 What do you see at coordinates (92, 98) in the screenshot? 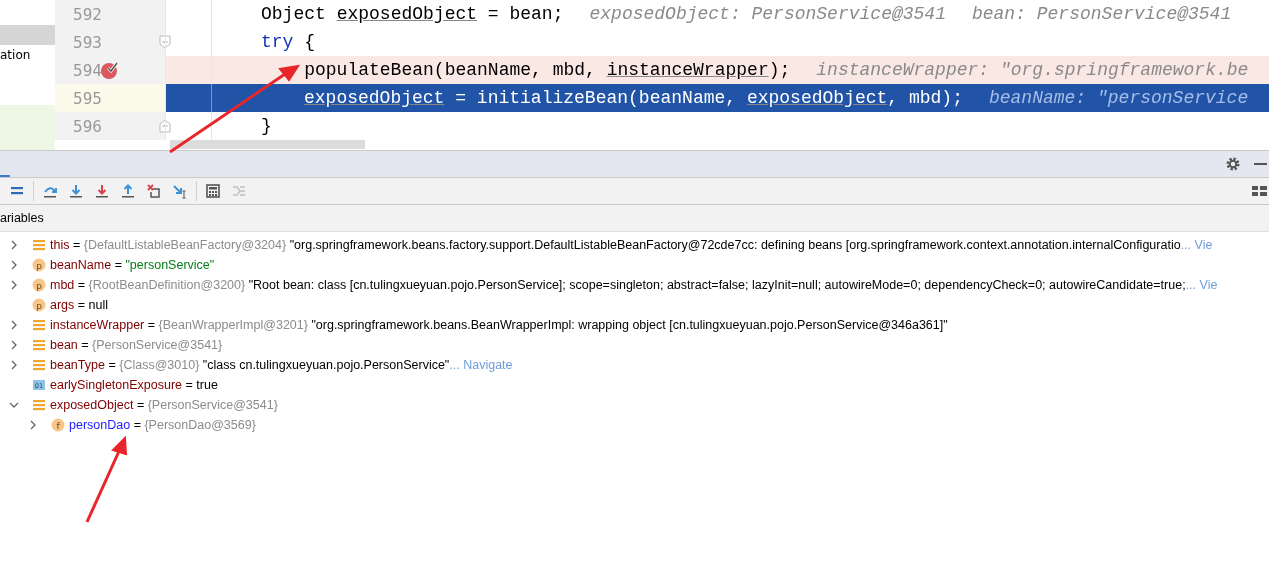
I see `line-number: 595` at bounding box center [92, 98].